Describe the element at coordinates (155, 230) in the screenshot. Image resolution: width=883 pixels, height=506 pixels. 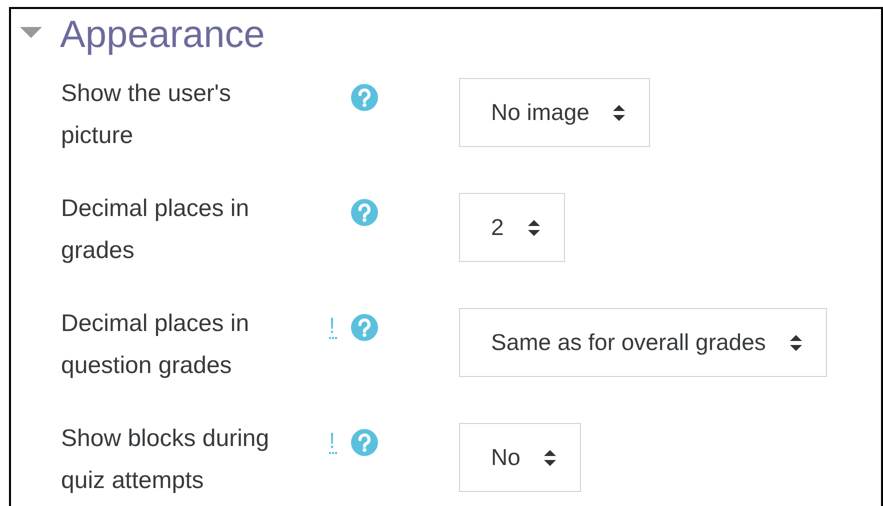
I see `setting-label: Decimal places in grades` at that location.